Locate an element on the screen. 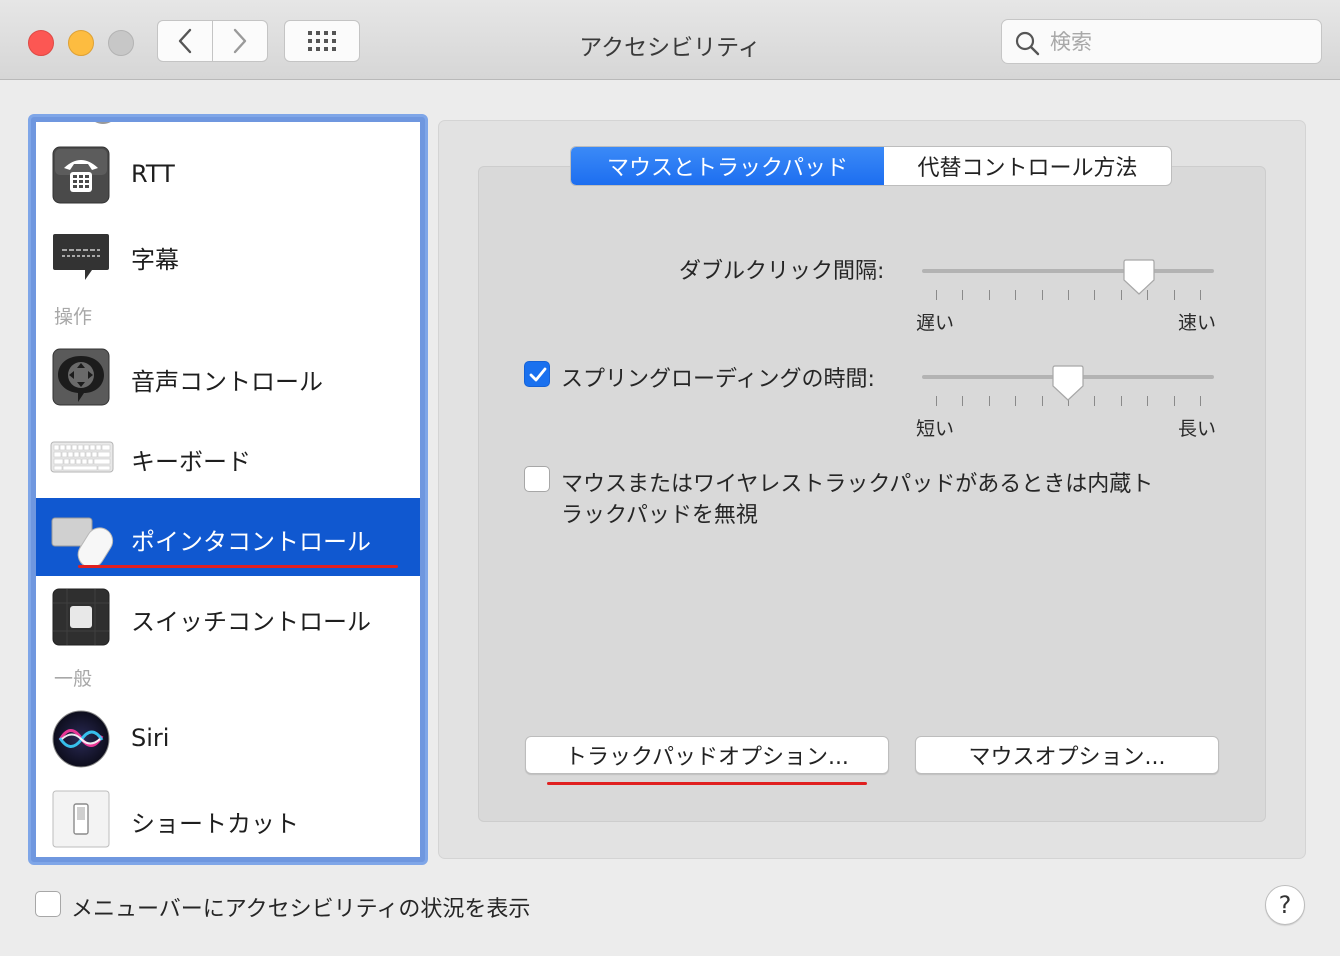 Image resolution: width=1340 pixels, height=956 pixels. spring-loading-checkbox is located at coordinates (537, 374).